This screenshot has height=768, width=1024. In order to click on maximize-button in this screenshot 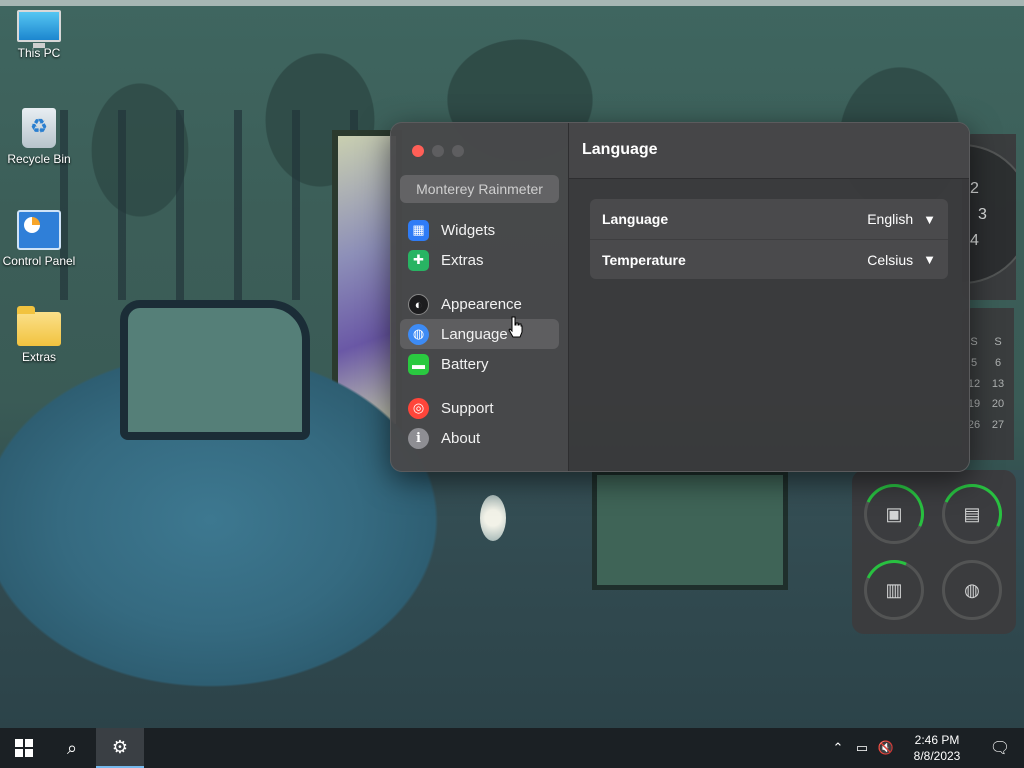, I will do `click(458, 151)`.